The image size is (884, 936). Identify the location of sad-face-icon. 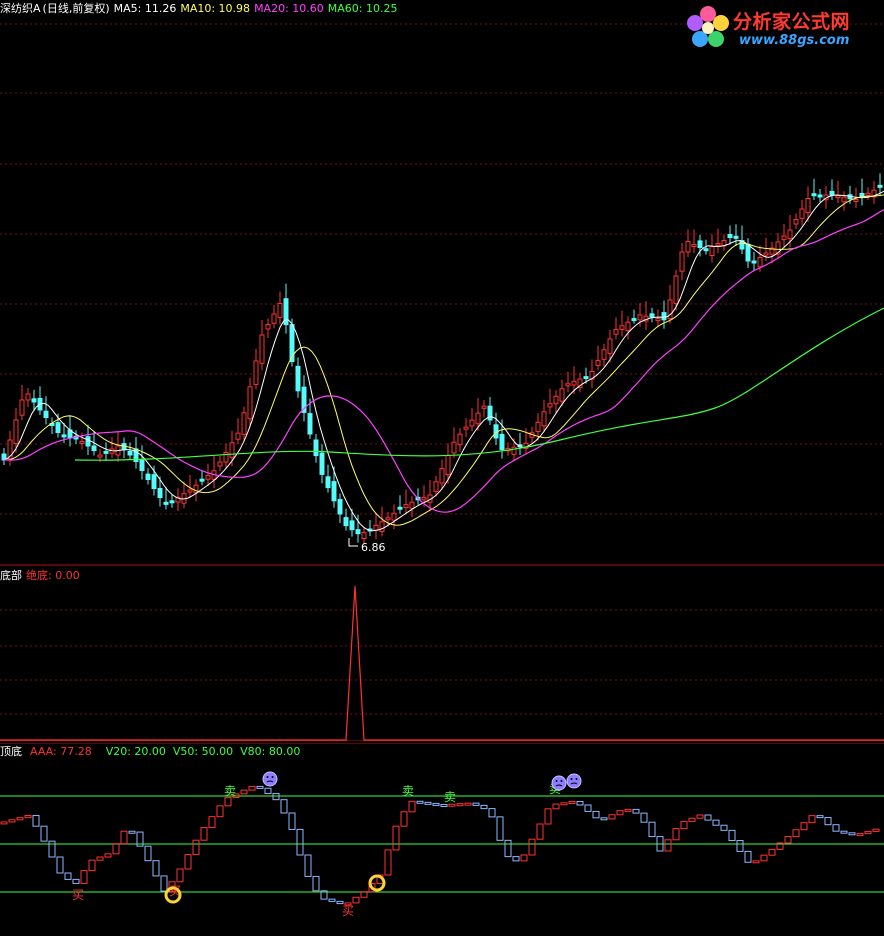
(574, 781).